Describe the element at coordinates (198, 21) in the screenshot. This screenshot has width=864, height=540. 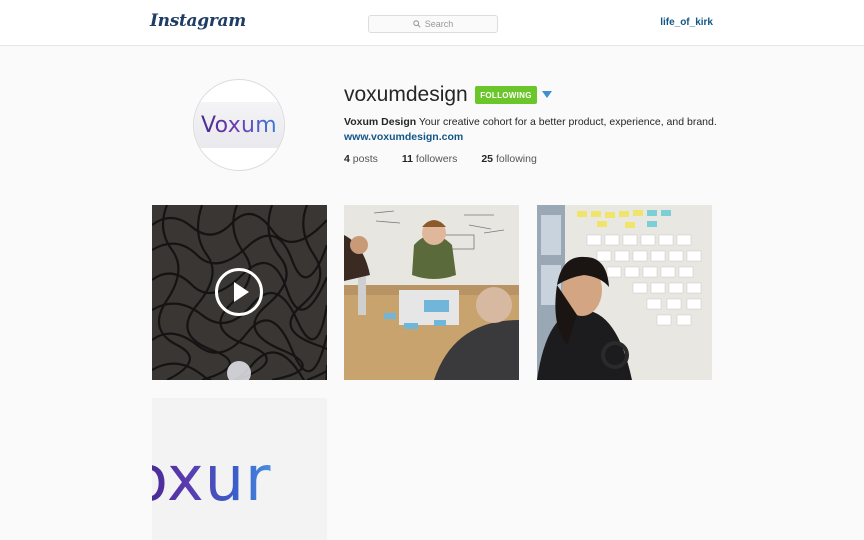
I see `instagram-logo: Instagram` at that location.